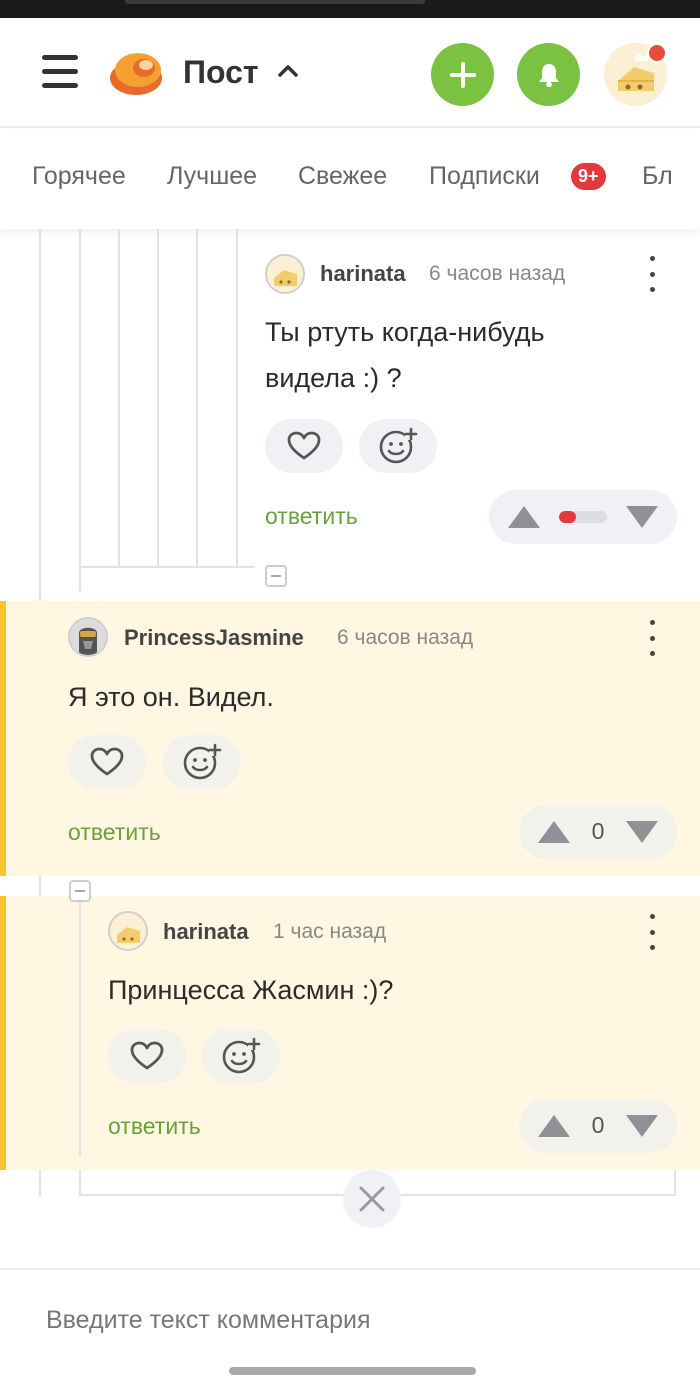  I want to click on tab-best: Лучшее, so click(212, 176).